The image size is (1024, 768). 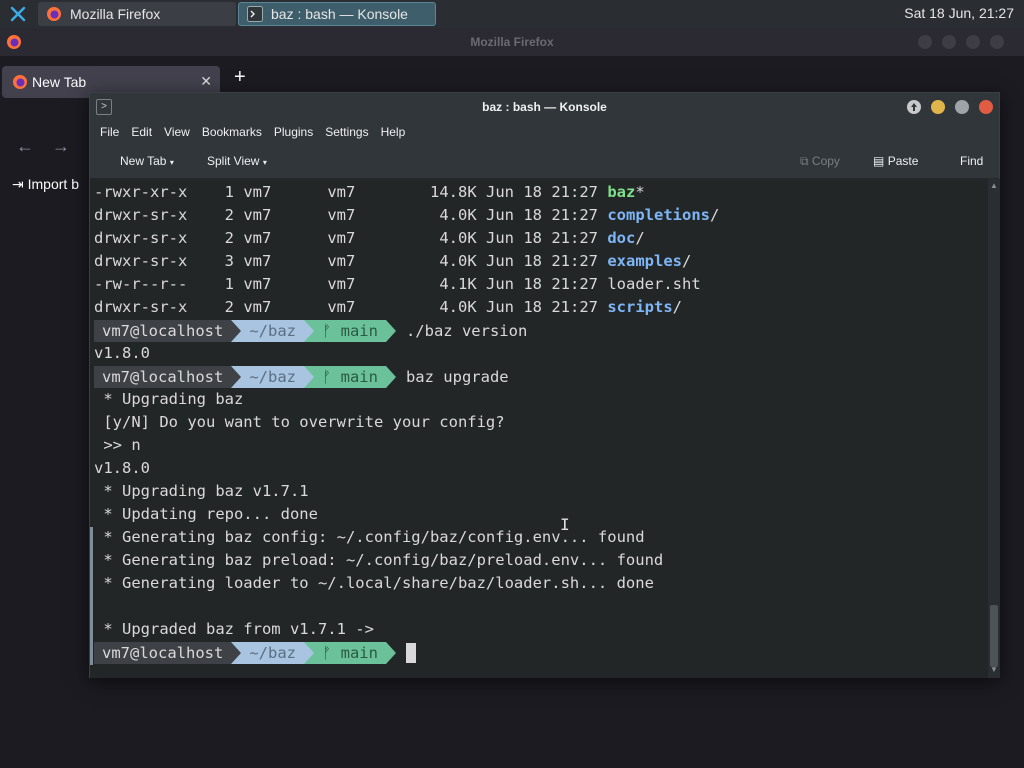 What do you see at coordinates (53, 184) in the screenshot?
I see `import-label: Import b` at bounding box center [53, 184].